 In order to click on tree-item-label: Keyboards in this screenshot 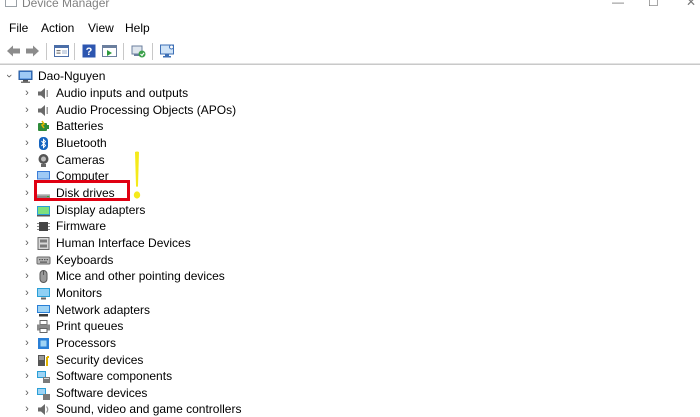, I will do `click(85, 260)`.